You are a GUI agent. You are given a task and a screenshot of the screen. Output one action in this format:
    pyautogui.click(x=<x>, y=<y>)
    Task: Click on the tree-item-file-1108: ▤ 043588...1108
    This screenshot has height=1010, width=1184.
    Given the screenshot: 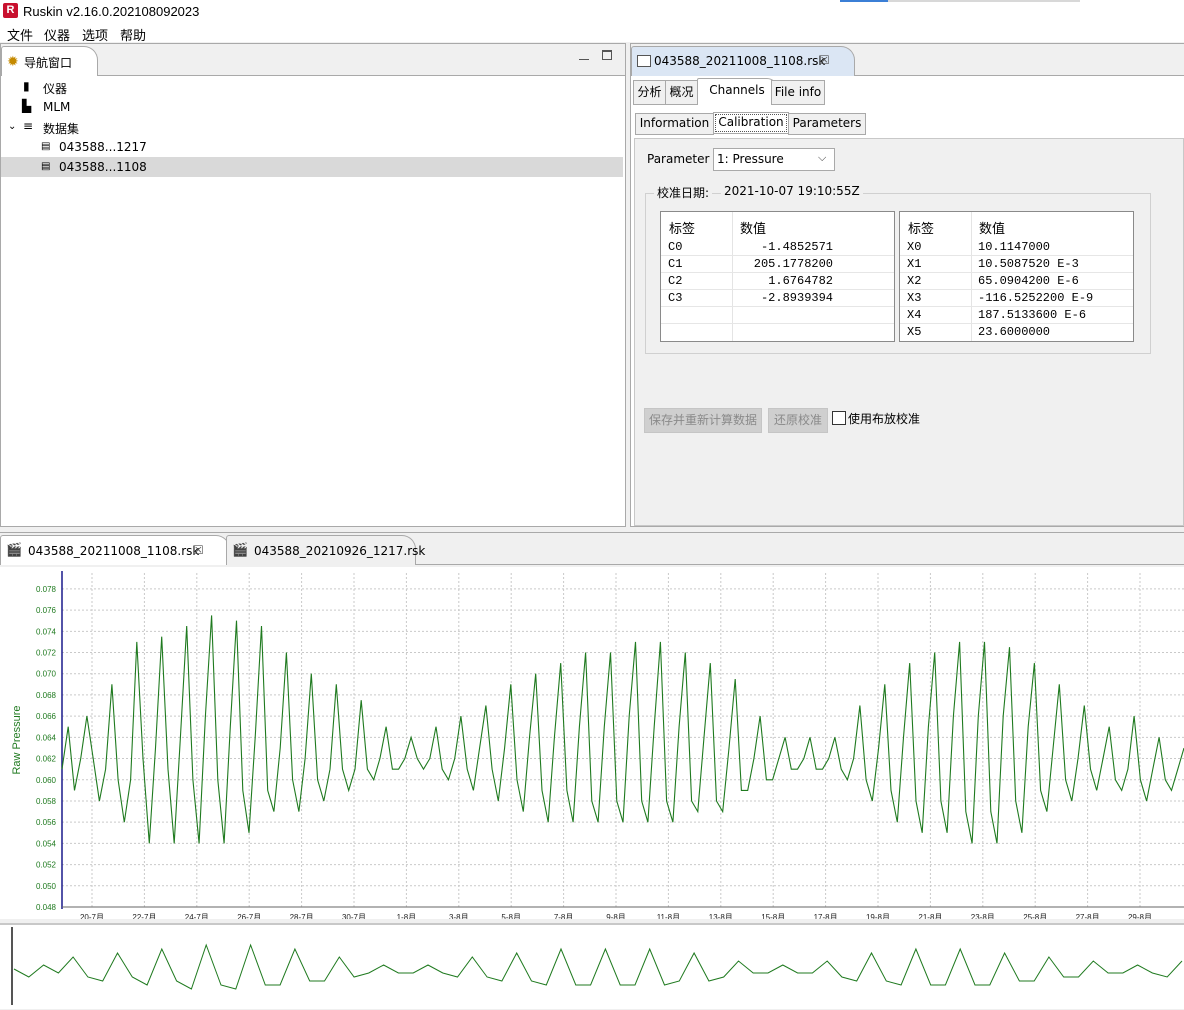 What is the action you would take?
    pyautogui.click(x=312, y=167)
    